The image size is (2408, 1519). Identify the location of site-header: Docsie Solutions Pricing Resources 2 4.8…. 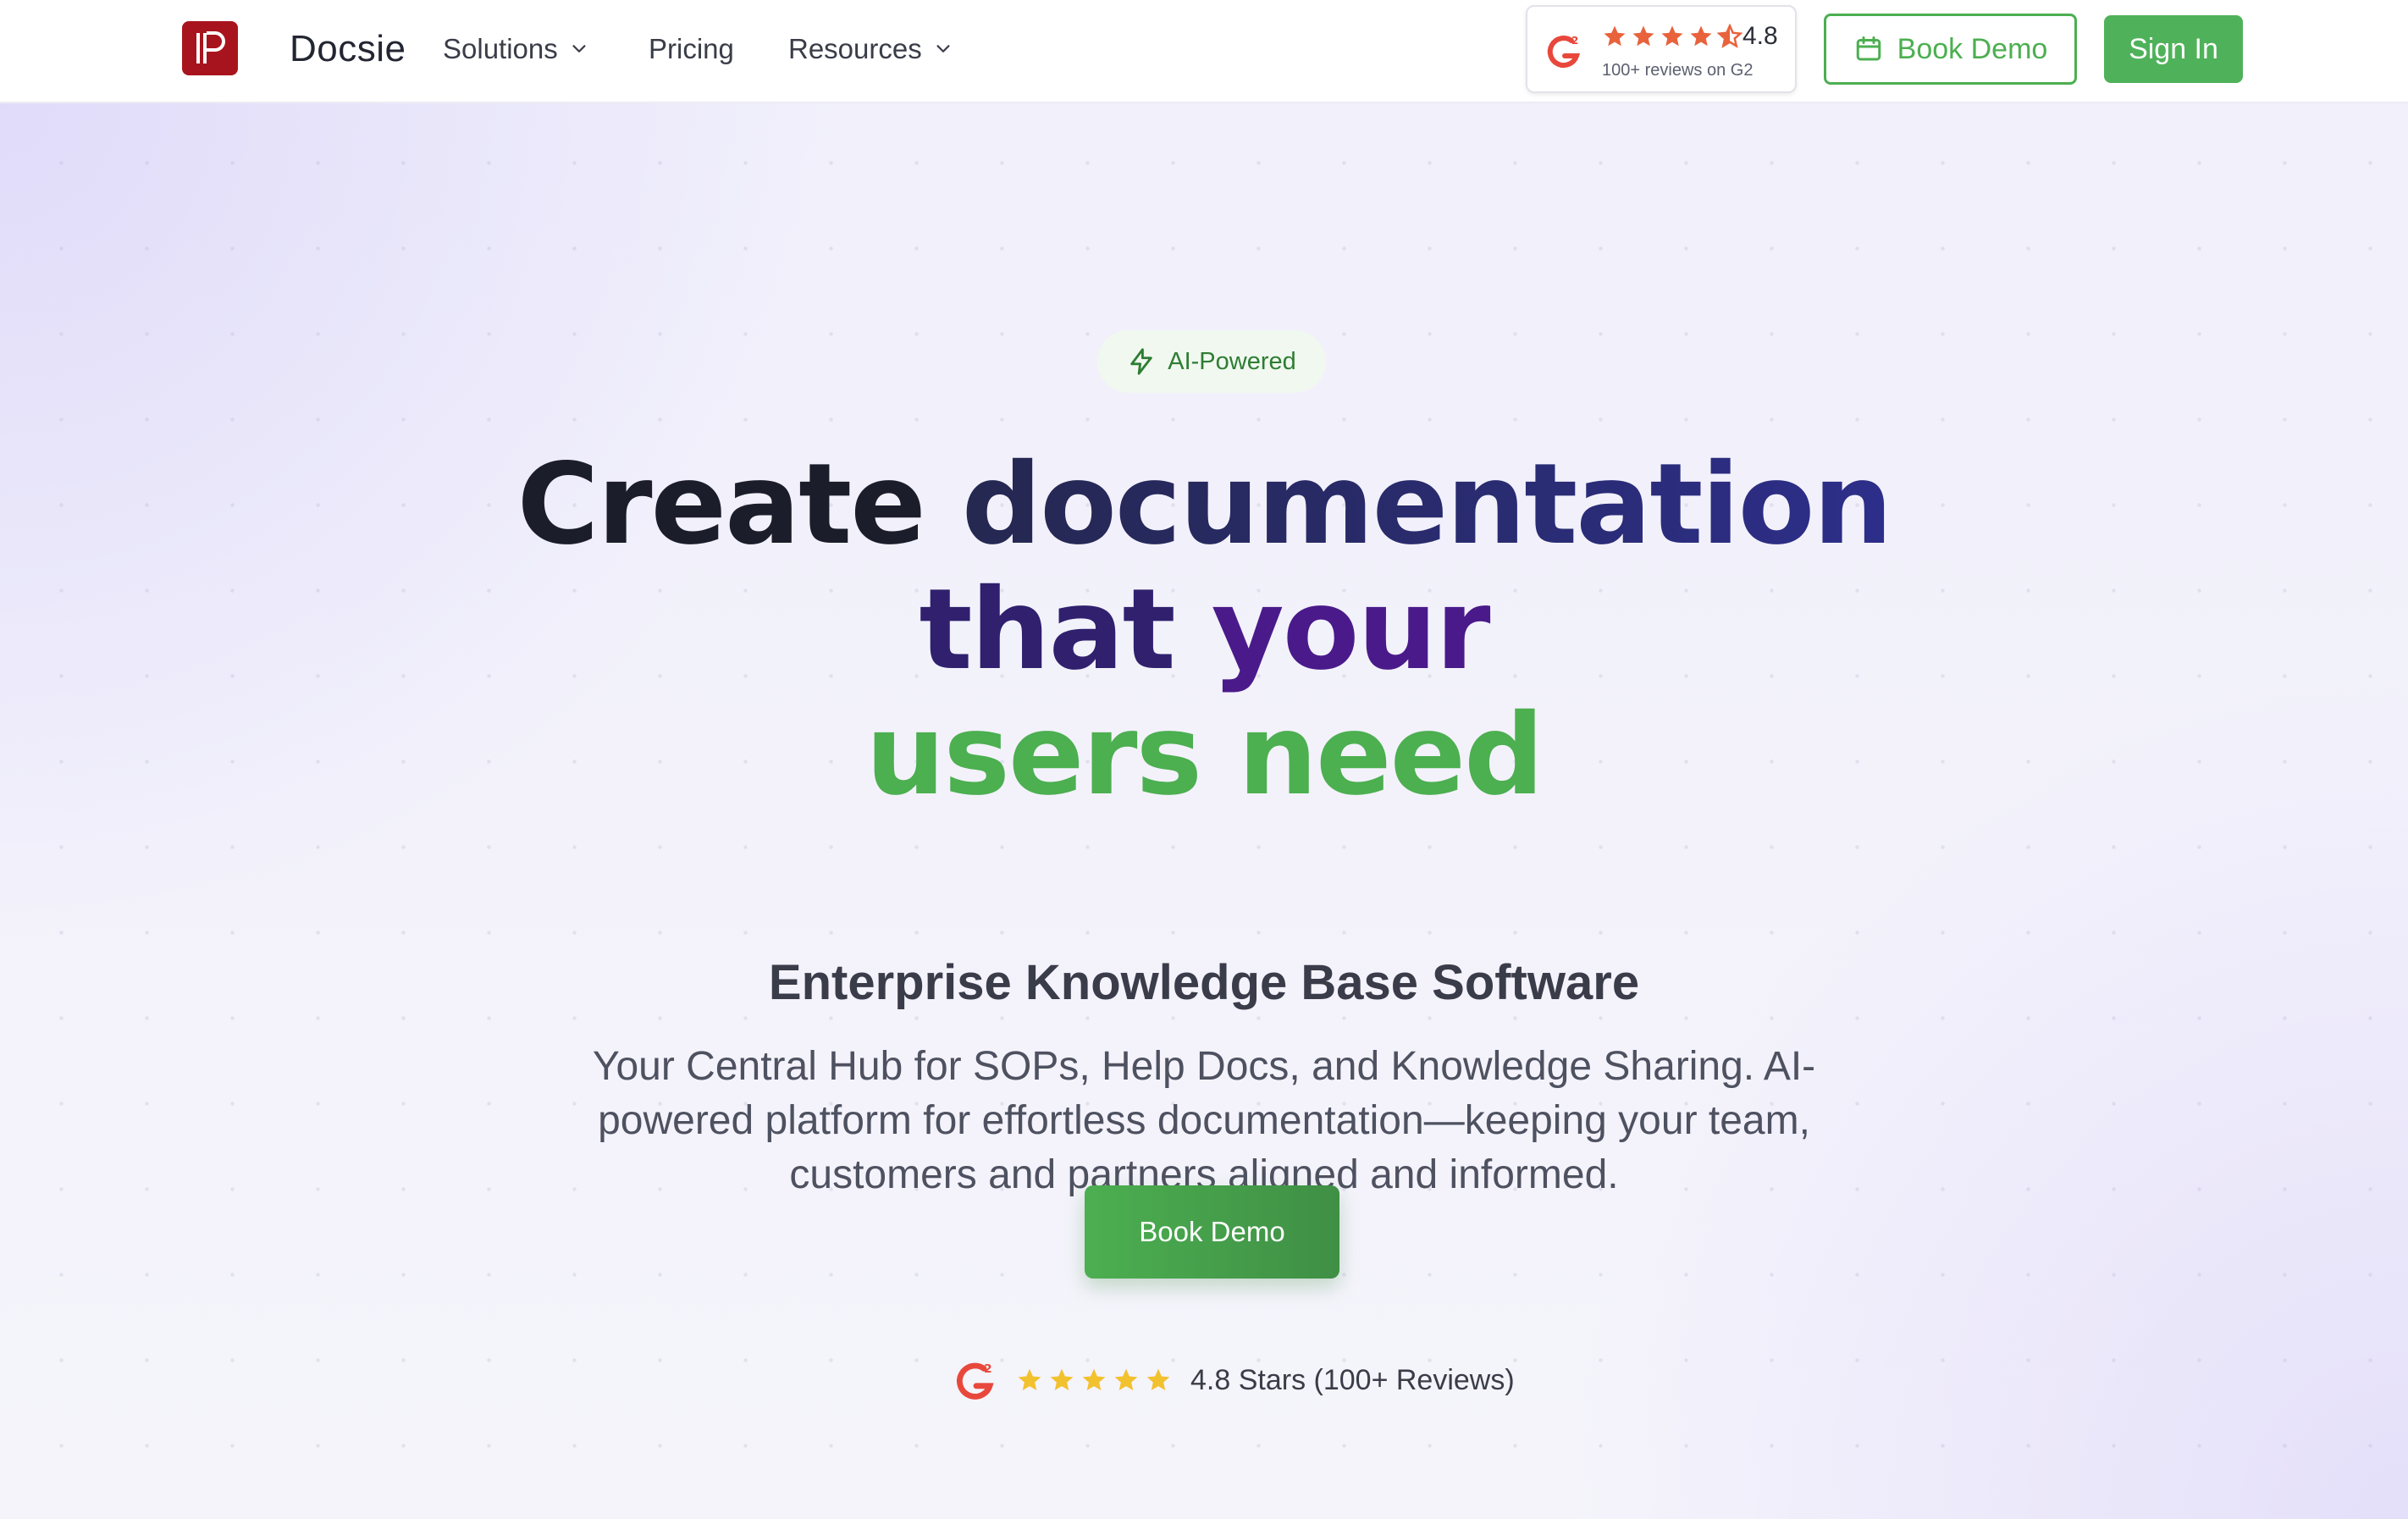
(1204, 52).